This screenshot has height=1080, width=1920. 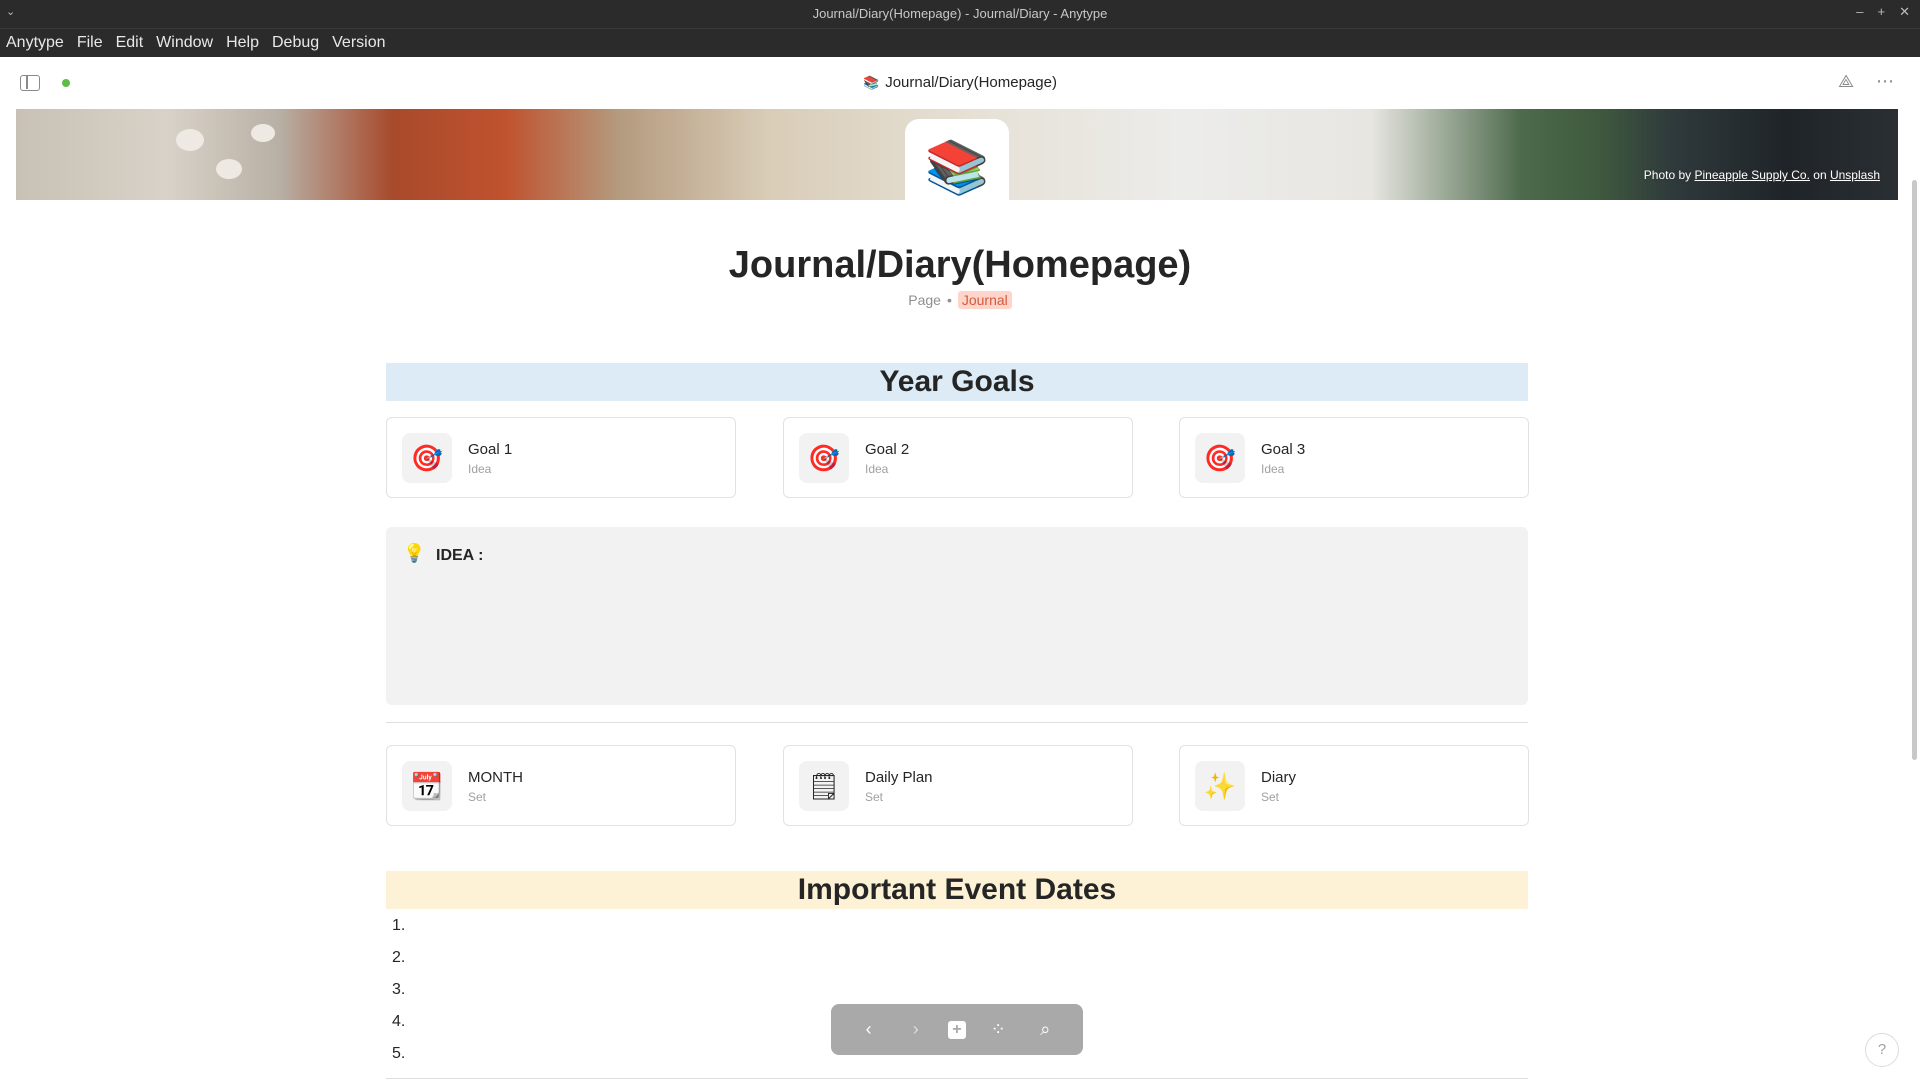 What do you see at coordinates (1283, 449) in the screenshot?
I see `card-name: Goal 3` at bounding box center [1283, 449].